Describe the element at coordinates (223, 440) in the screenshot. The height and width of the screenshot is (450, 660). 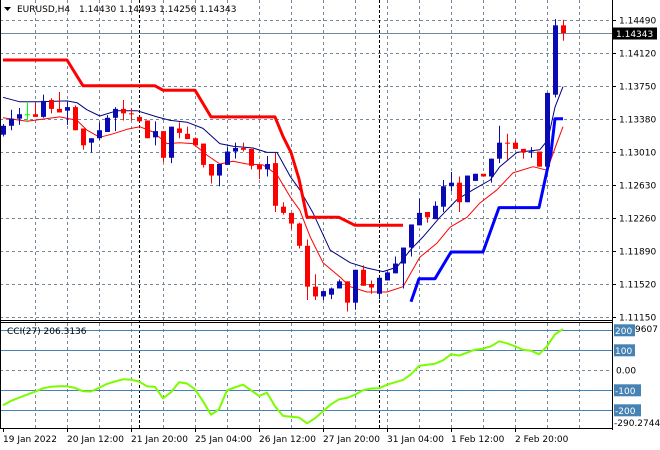
I see `time-tick-label: 25 Jan 04:00` at that location.